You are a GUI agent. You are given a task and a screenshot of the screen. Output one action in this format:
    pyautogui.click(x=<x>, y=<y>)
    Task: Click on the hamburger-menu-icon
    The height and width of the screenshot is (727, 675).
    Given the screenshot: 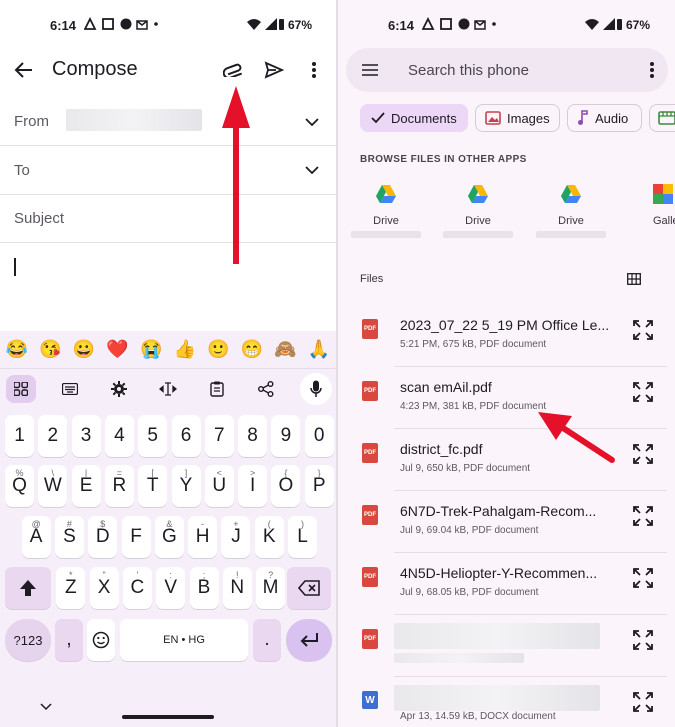 What is the action you would take?
    pyautogui.click(x=370, y=70)
    